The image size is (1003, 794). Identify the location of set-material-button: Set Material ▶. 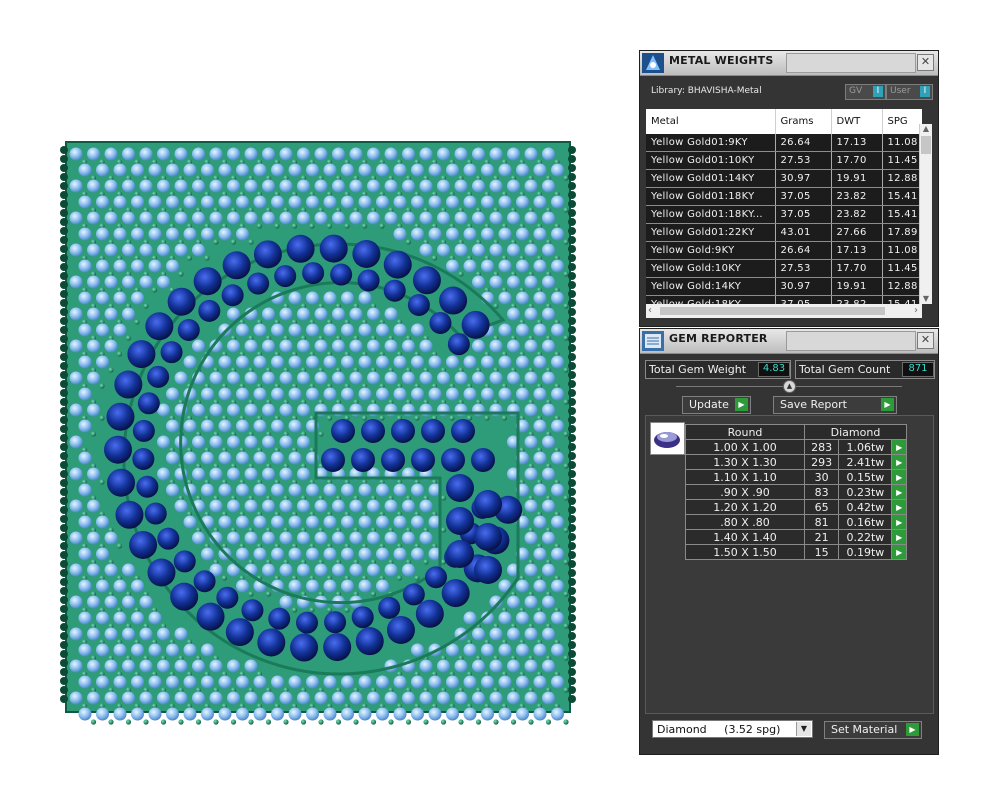
(873, 730).